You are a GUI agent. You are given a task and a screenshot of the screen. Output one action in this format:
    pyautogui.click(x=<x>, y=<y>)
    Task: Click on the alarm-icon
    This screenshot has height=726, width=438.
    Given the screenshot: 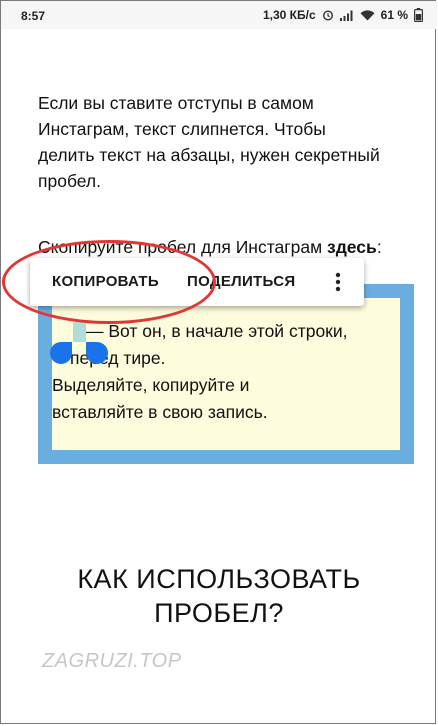 What is the action you would take?
    pyautogui.click(x=328, y=15)
    